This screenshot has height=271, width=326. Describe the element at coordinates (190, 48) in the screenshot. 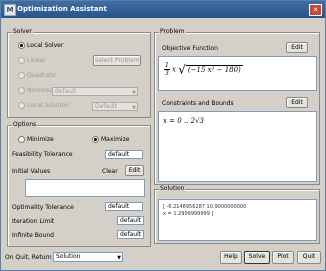

I see `objective-function-label: Objective Function` at that location.